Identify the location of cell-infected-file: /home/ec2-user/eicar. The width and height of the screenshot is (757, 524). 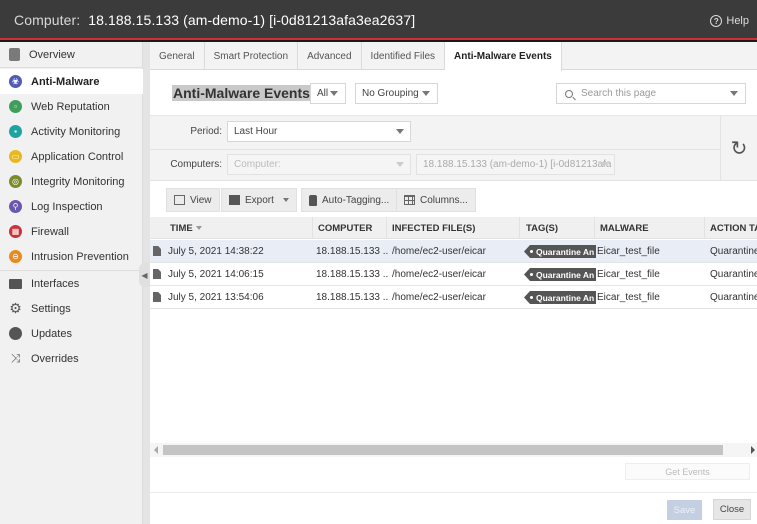
(439, 251).